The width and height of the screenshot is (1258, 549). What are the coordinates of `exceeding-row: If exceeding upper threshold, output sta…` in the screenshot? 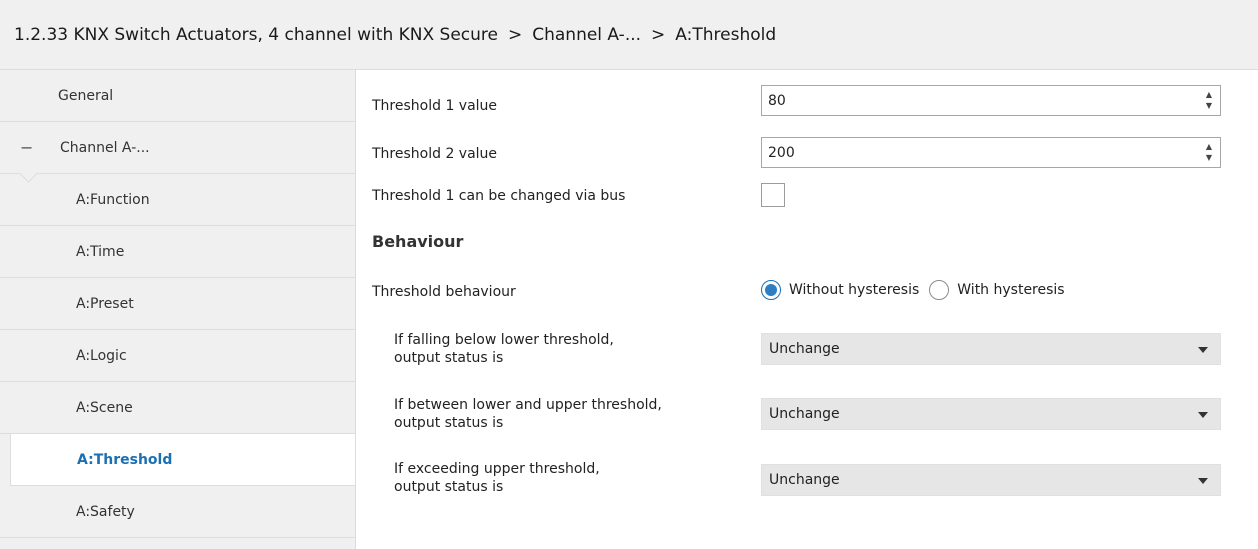 It's located at (486, 478).